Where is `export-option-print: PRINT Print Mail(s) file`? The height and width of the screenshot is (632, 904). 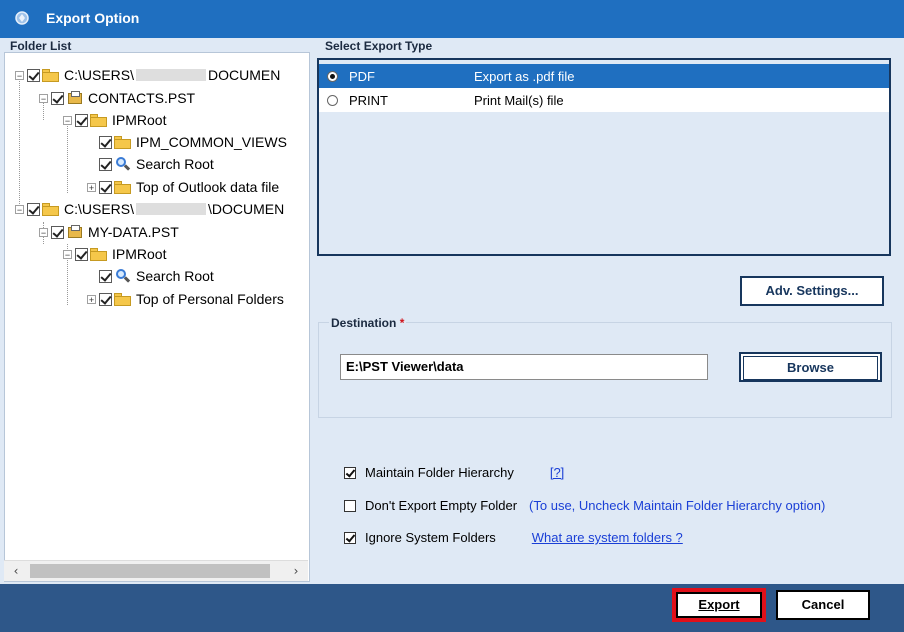 export-option-print: PRINT Print Mail(s) file is located at coordinates (604, 100).